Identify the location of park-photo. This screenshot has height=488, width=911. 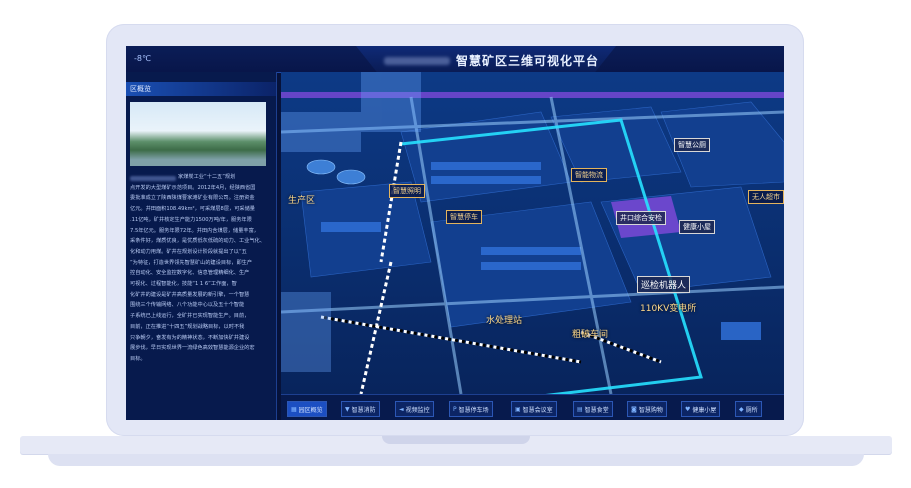
(198, 134).